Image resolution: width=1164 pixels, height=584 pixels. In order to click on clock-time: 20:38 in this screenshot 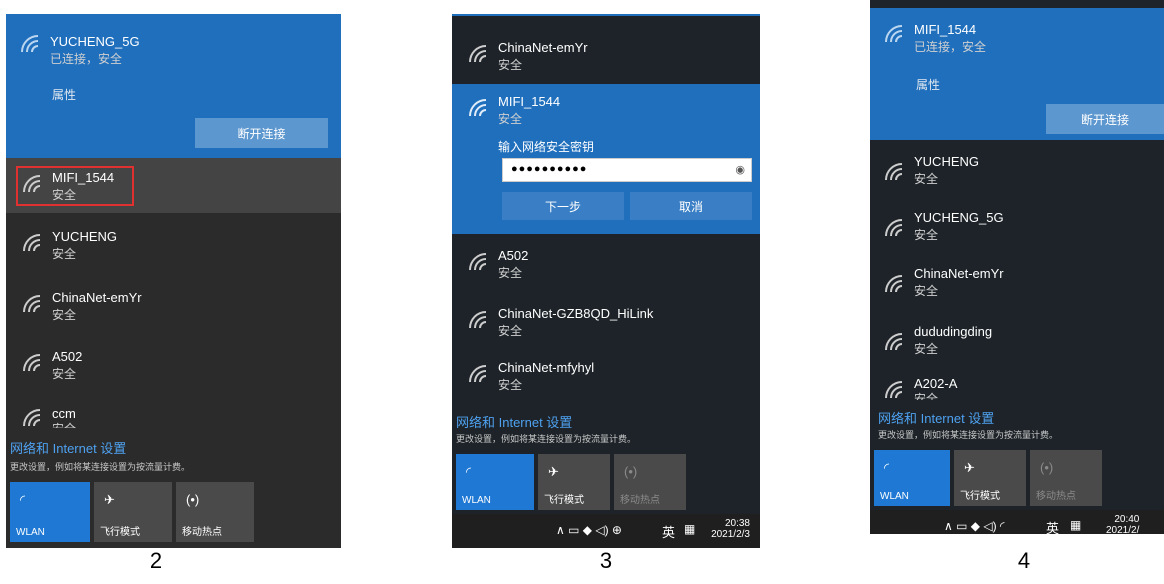, I will do `click(737, 523)`.